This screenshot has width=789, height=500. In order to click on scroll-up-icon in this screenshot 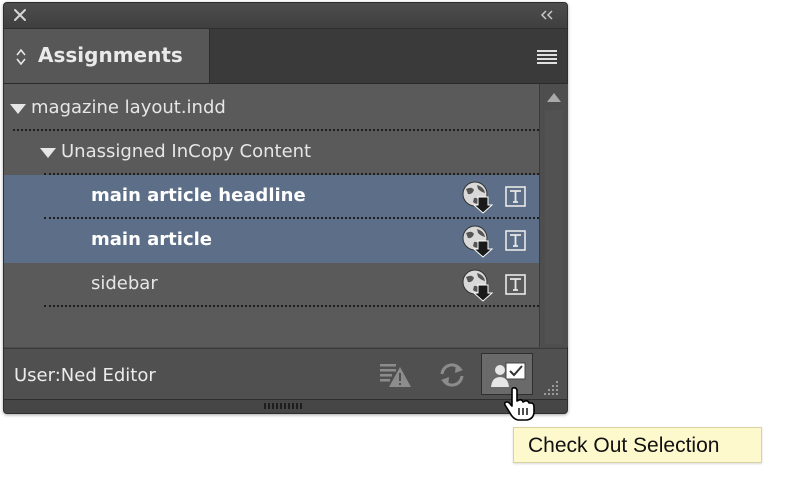, I will do `click(554, 97)`.